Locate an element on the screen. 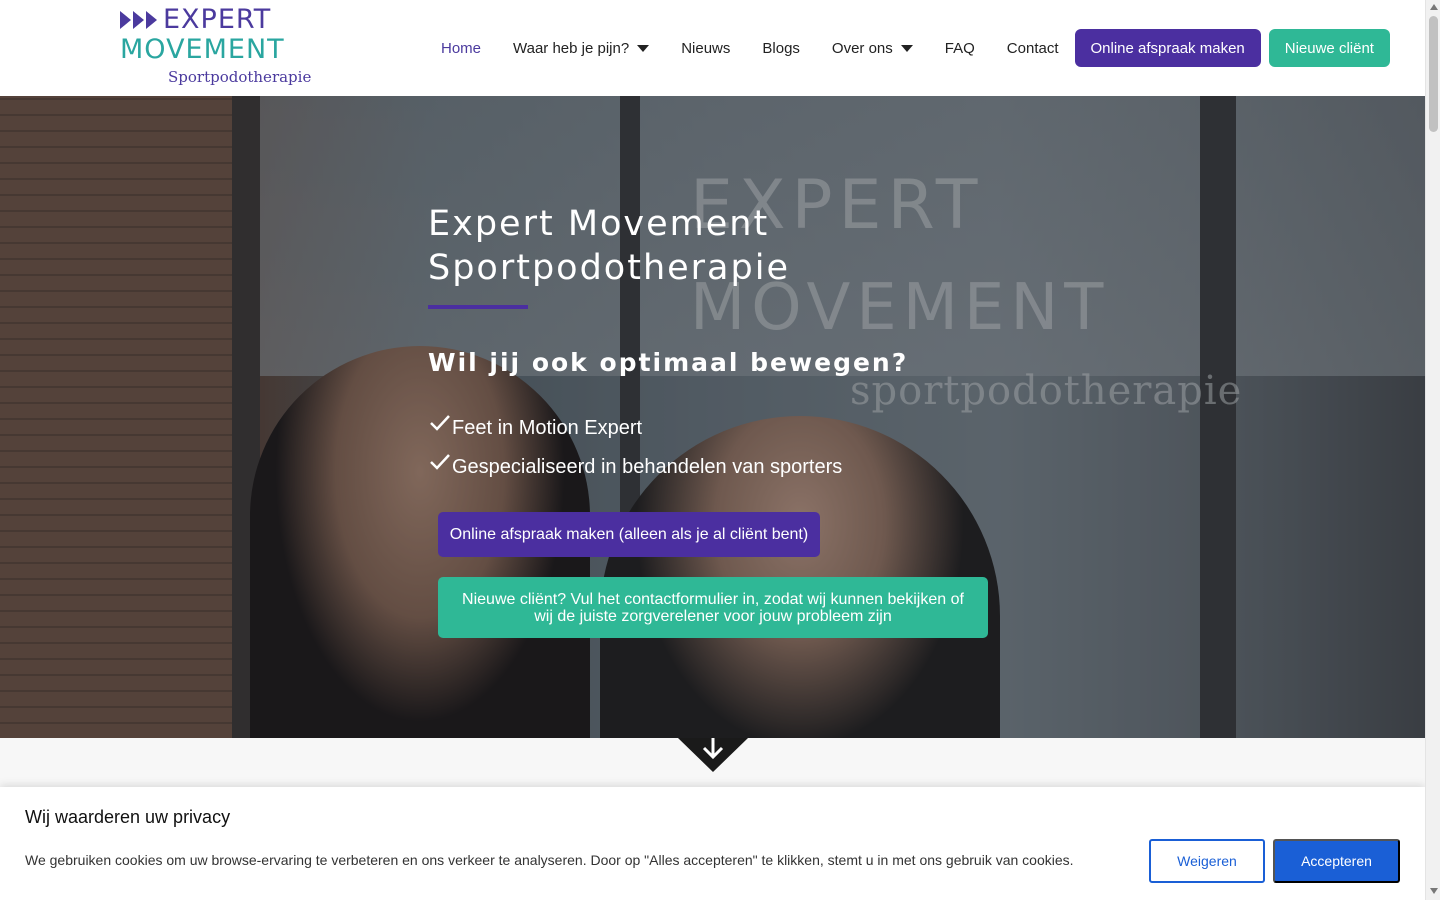 Image resolution: width=1440 pixels, height=900 pixels. nav-item-label: Blogs is located at coordinates (781, 48).